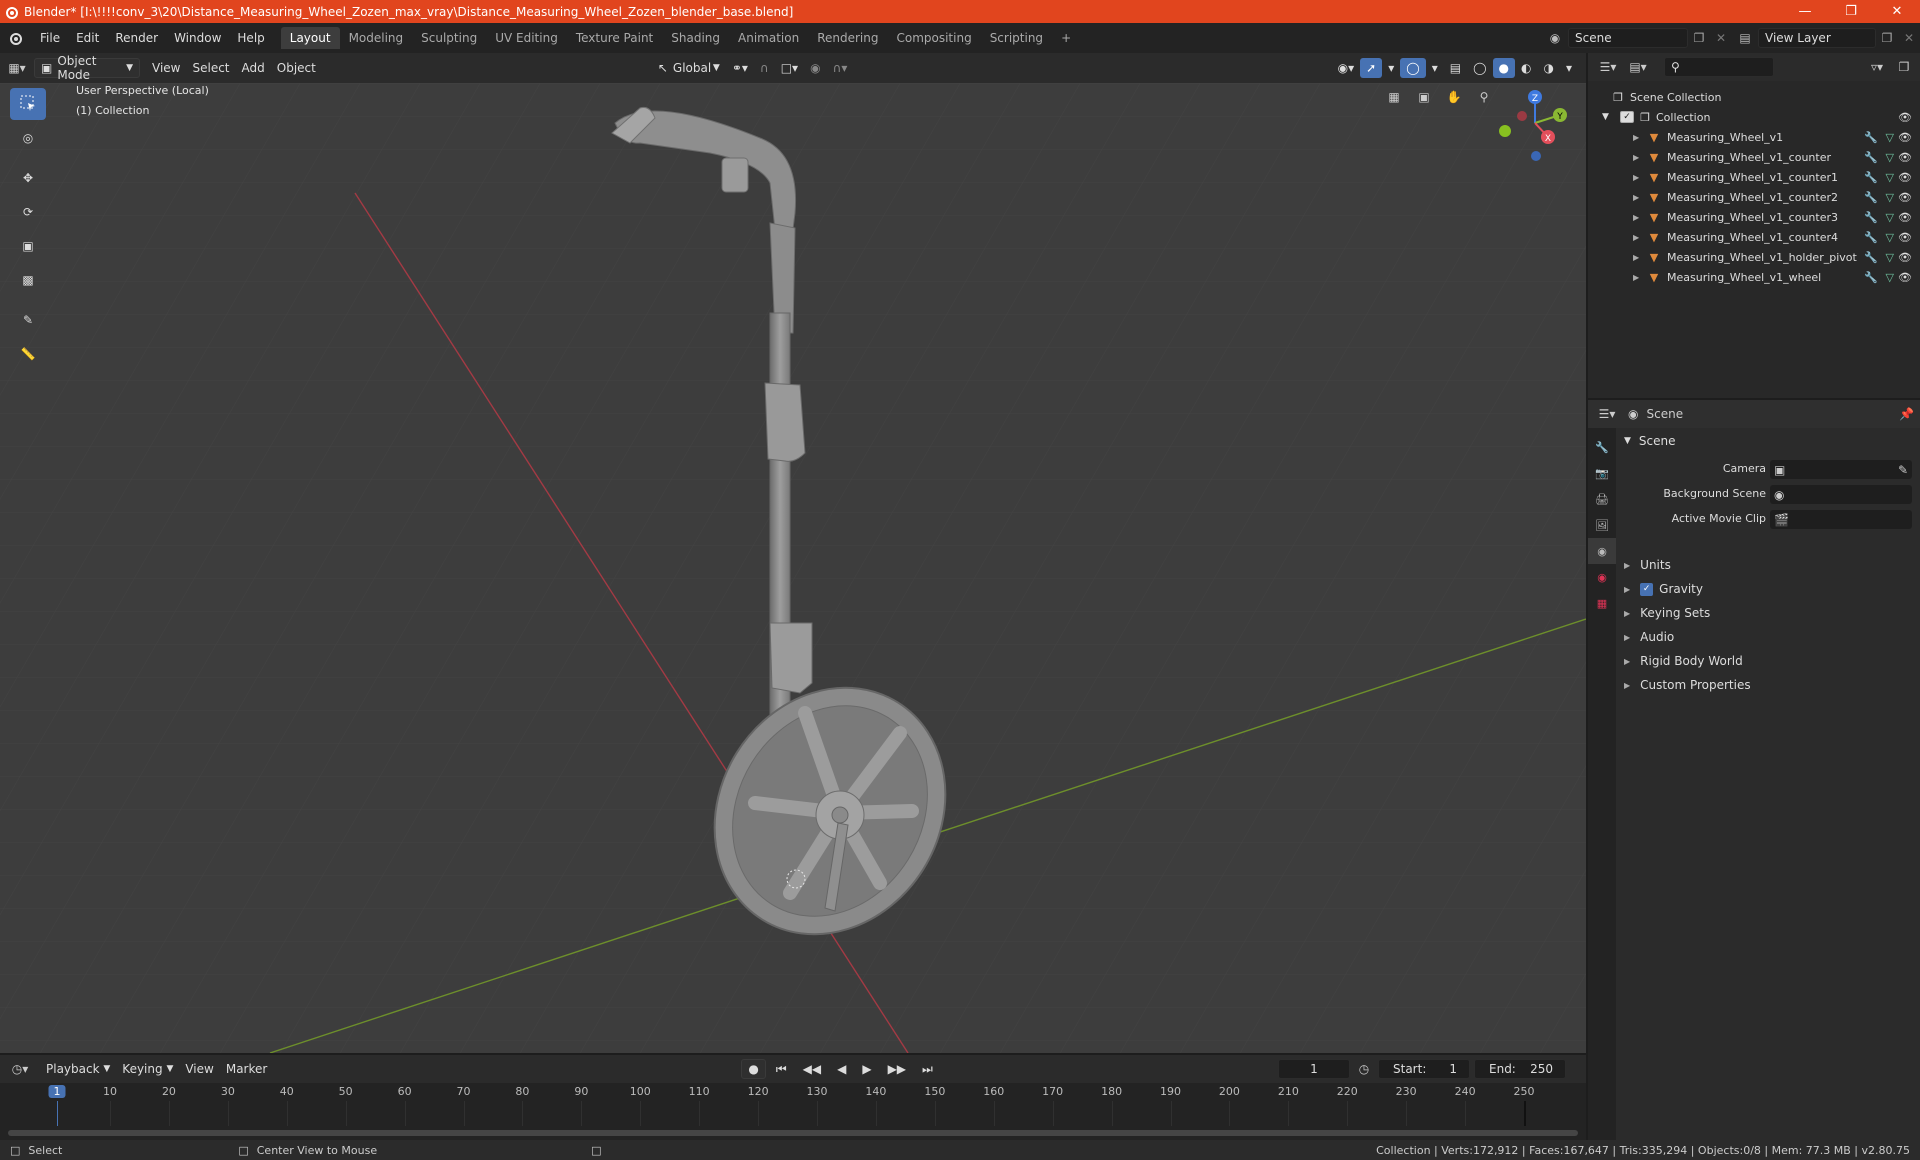 Image resolution: width=1920 pixels, height=1160 pixels. Describe the element at coordinates (897, 1069) in the screenshot. I see `next-keyframe-icon: ▶▶` at that location.